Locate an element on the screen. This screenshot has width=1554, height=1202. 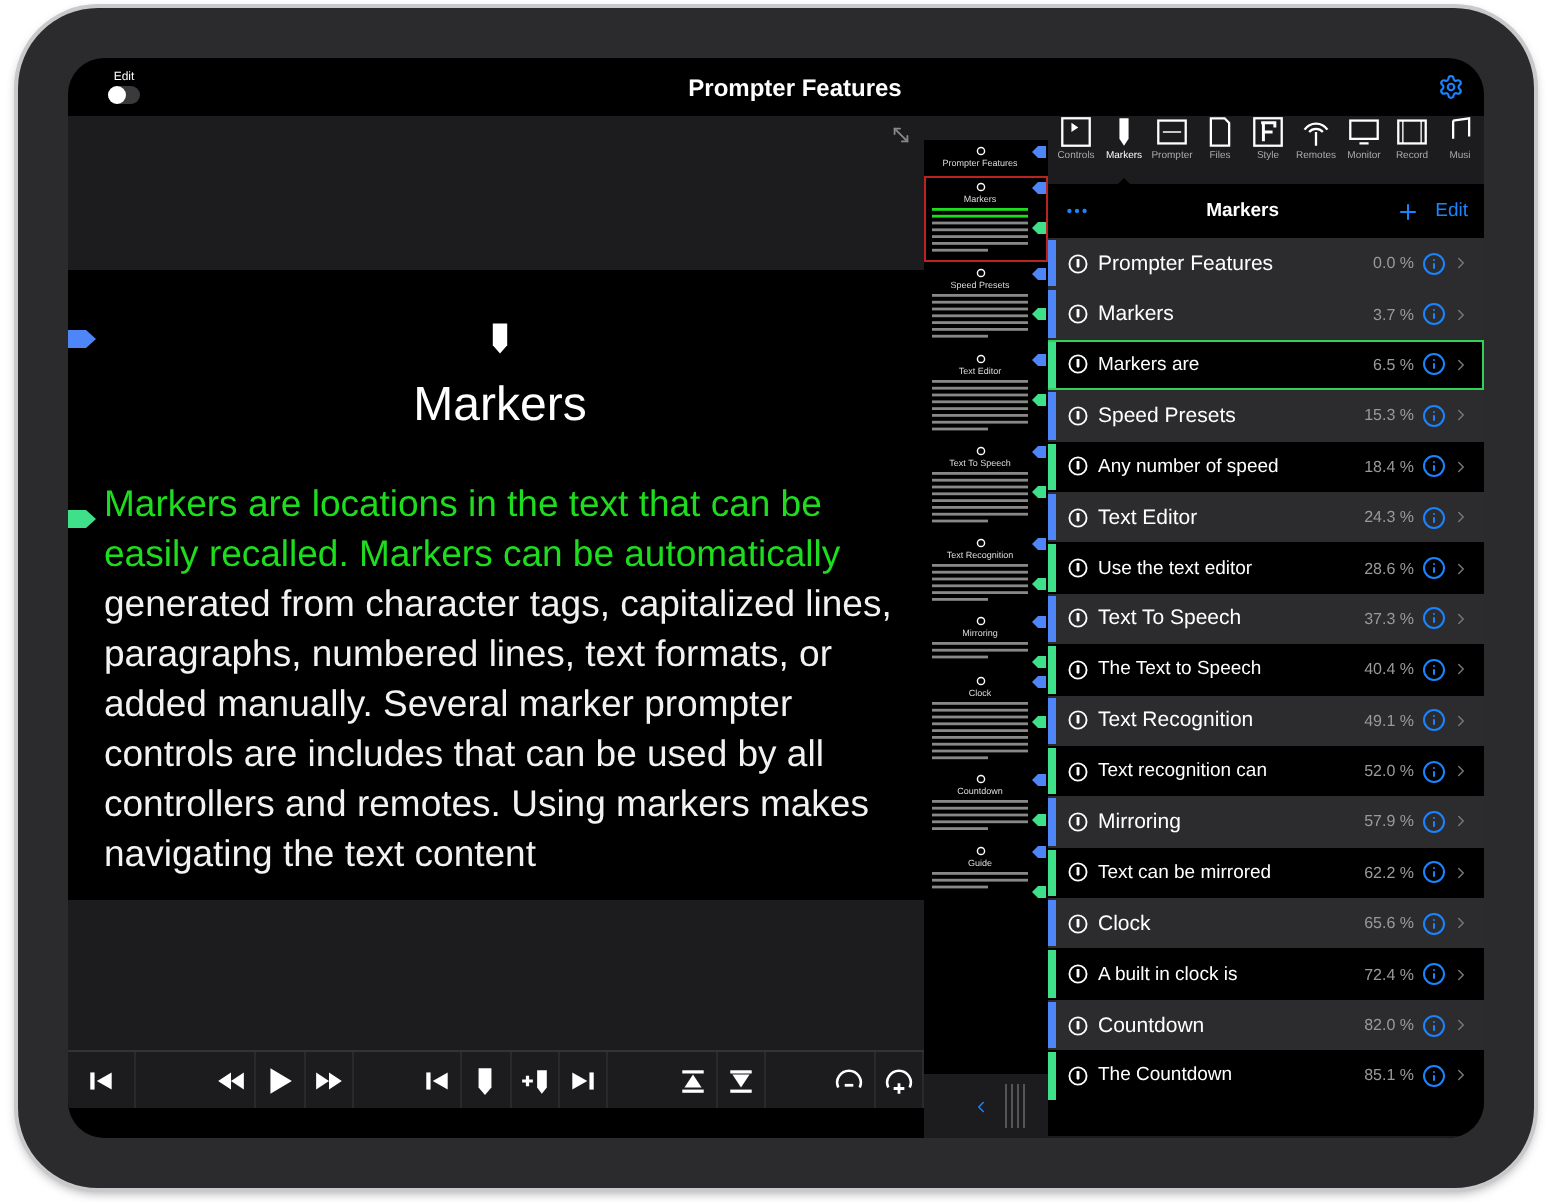
scroll-bottom-icon is located at coordinates (741, 1080).